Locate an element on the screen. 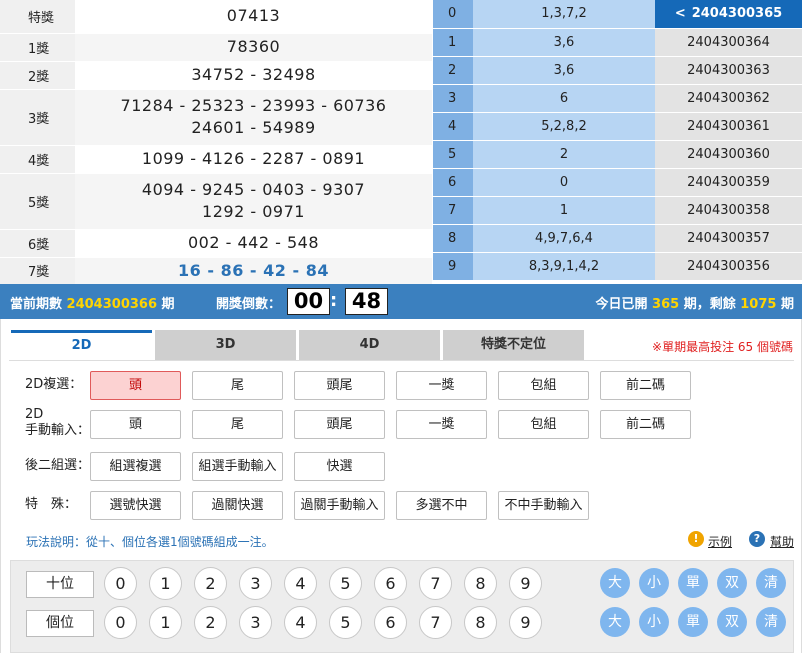 The height and width of the screenshot is (653, 802). limit-note: ※單期最高投注 65 個號碼 is located at coordinates (722, 347).